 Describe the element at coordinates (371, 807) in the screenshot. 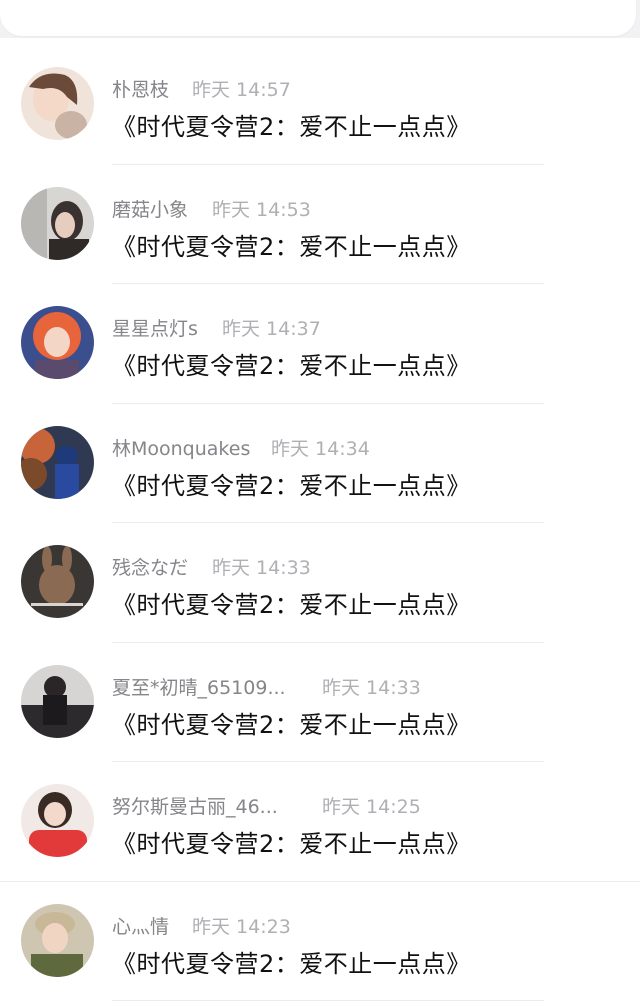

I see `timestamp: 昨天 14:25` at that location.